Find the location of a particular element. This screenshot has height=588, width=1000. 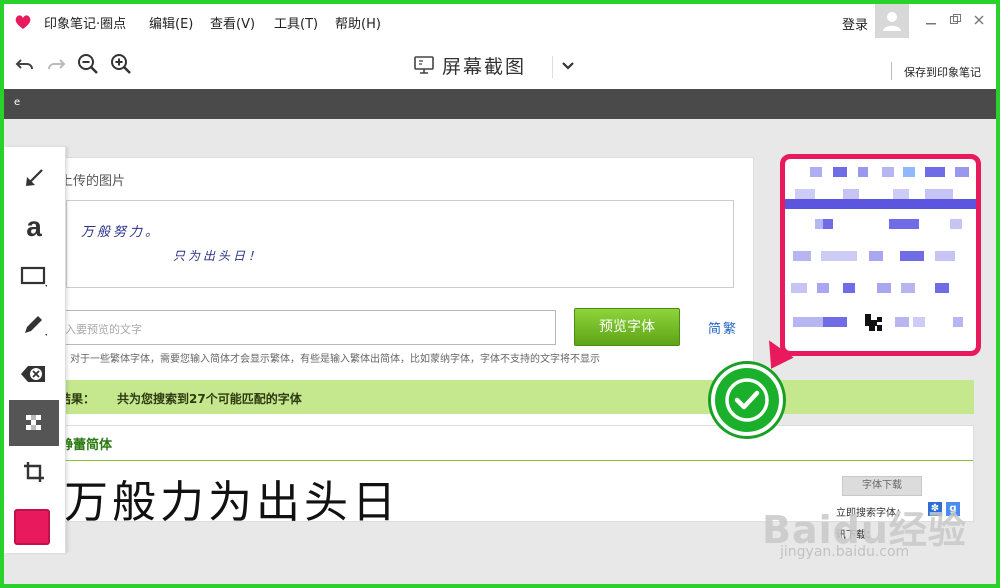

text-tool: a is located at coordinates (34, 227).